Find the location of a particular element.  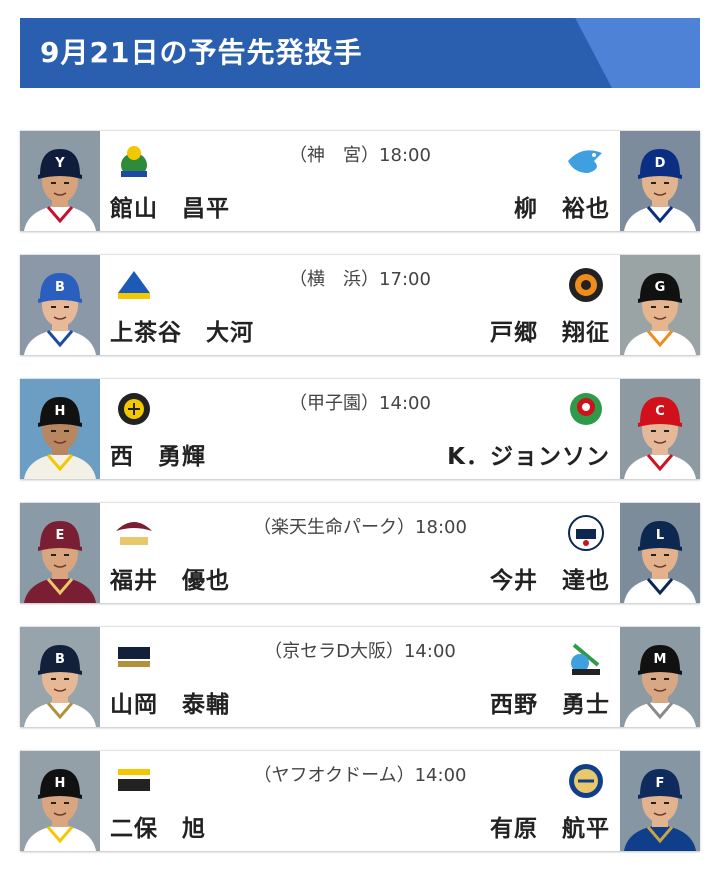

game-card: H C （甲子園）14:00 西 勇輝 K．ジョンソン is located at coordinates (360, 428).